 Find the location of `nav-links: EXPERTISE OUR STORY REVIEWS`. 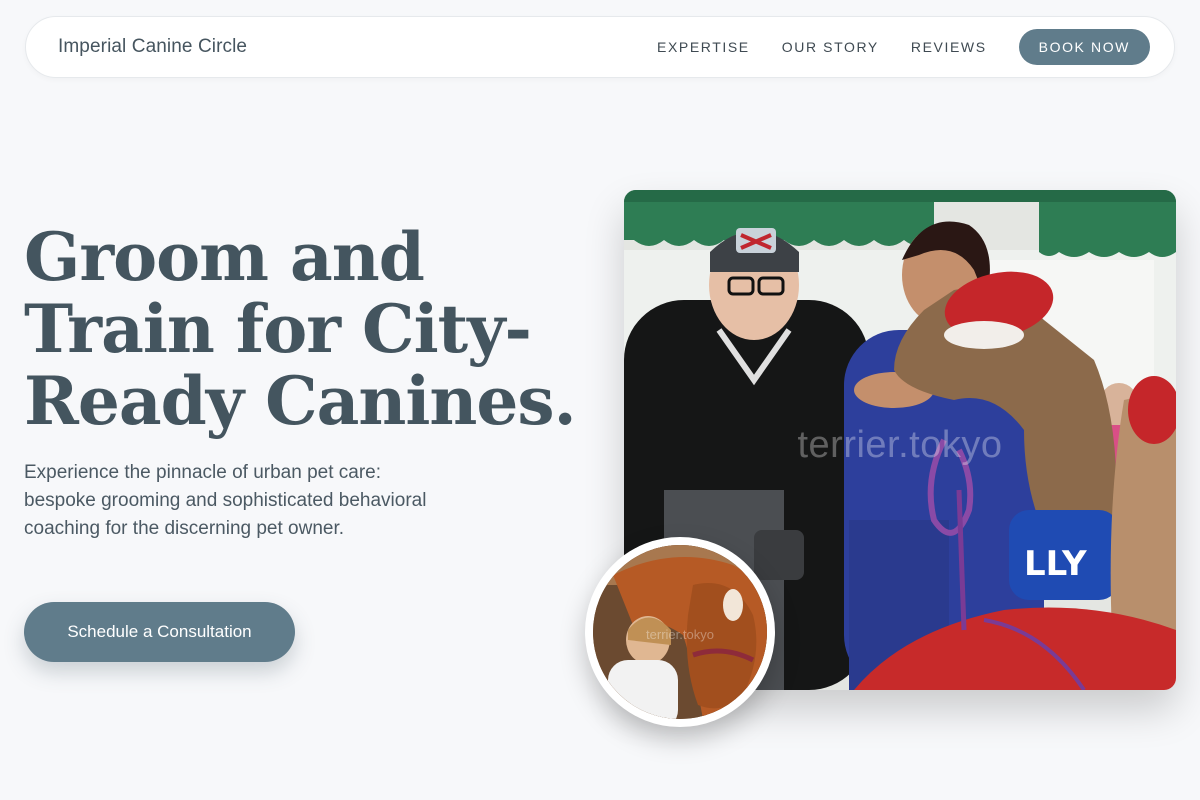

nav-links: EXPERTISE OUR STORY REVIEWS is located at coordinates (822, 47).